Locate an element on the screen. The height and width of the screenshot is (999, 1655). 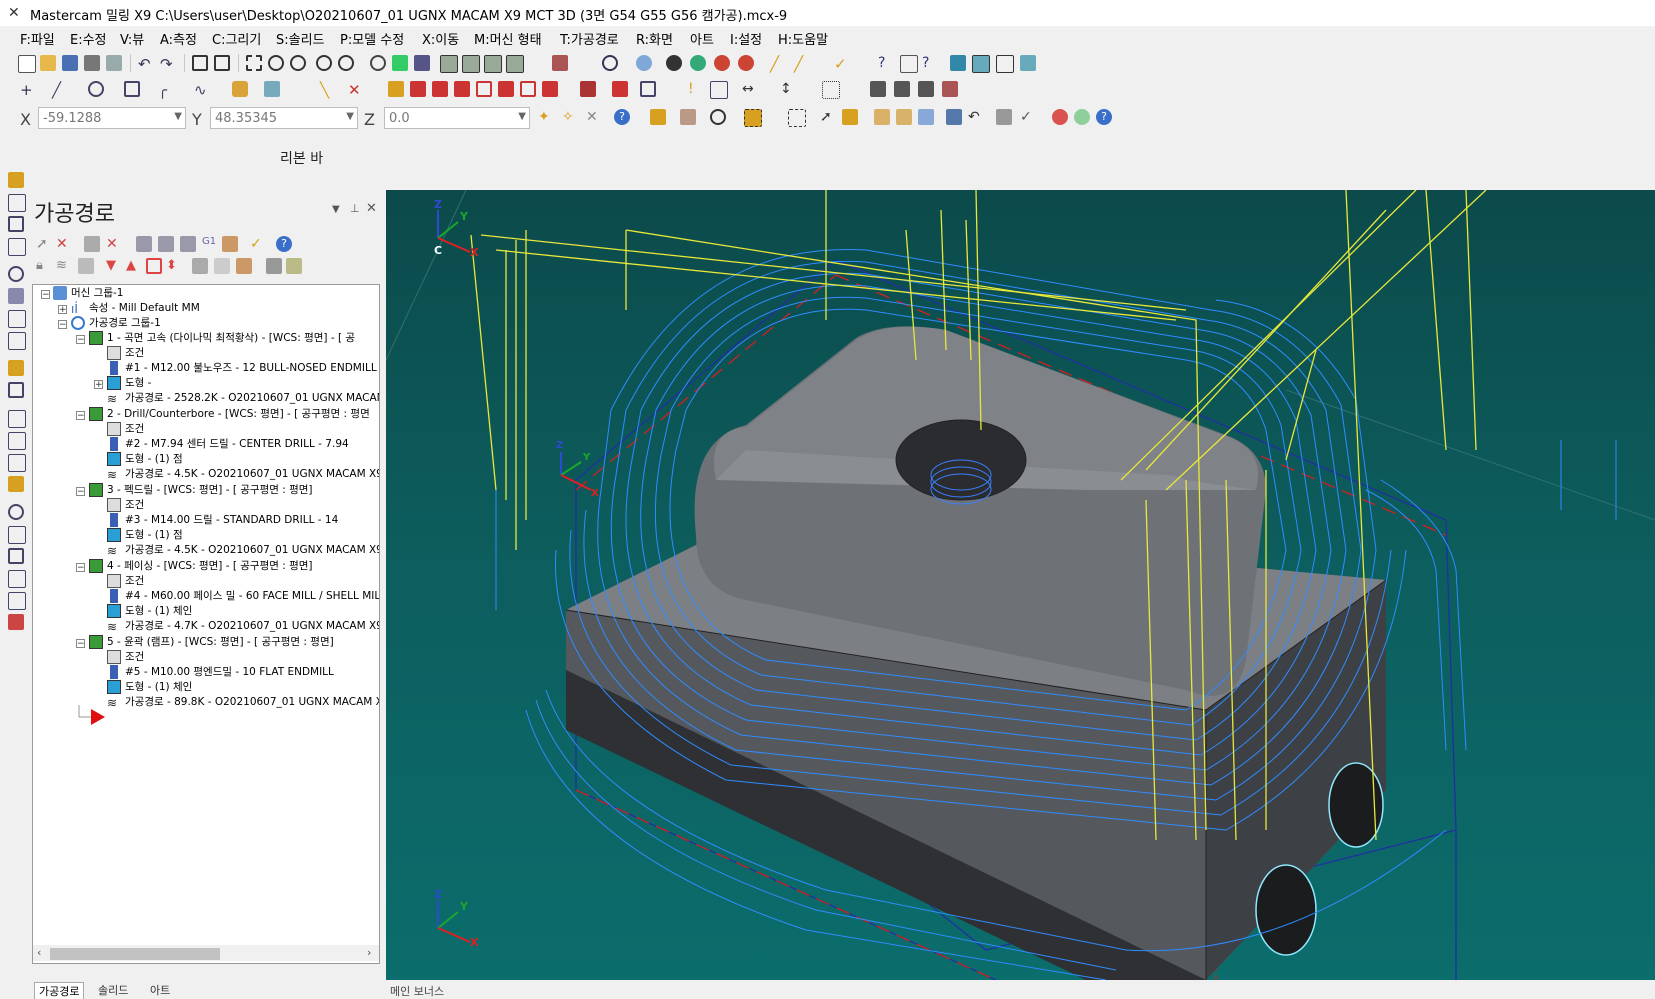
solid-icon is located at coordinates (272, 89).